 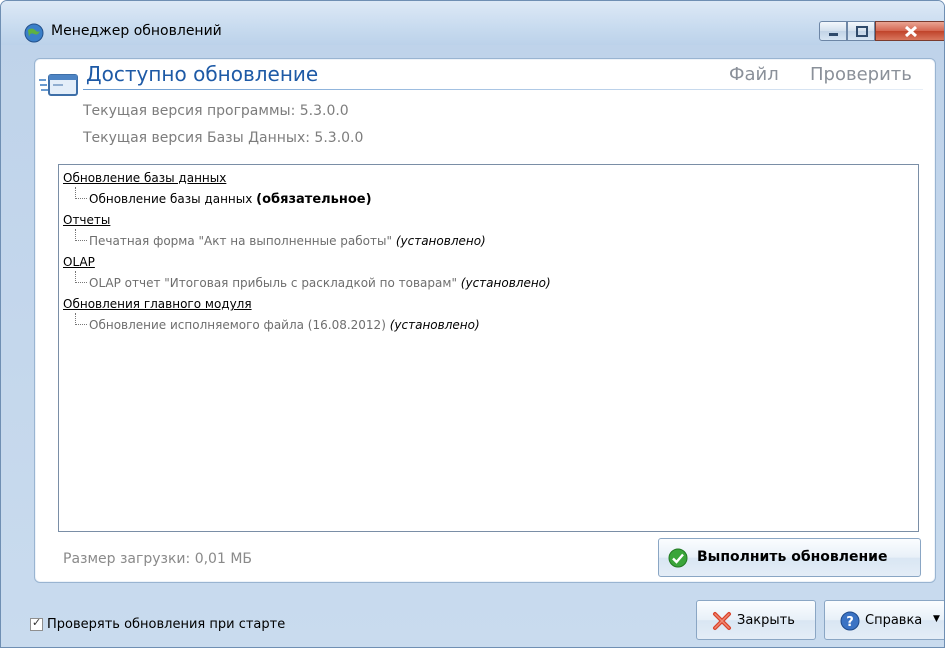 I want to click on check-on-startup-label: Проверять обновления при старте, so click(x=166, y=624).